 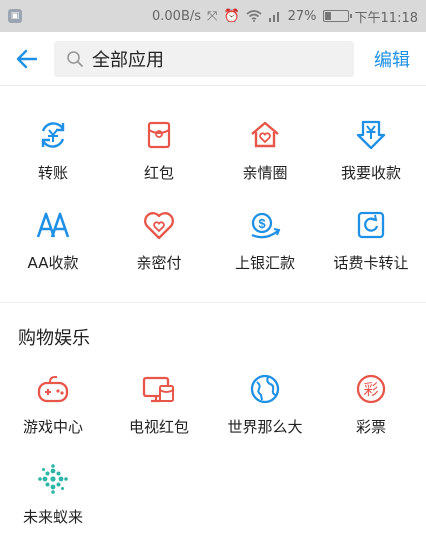 What do you see at coordinates (159, 263) in the screenshot?
I see `app-label: 亲密付` at bounding box center [159, 263].